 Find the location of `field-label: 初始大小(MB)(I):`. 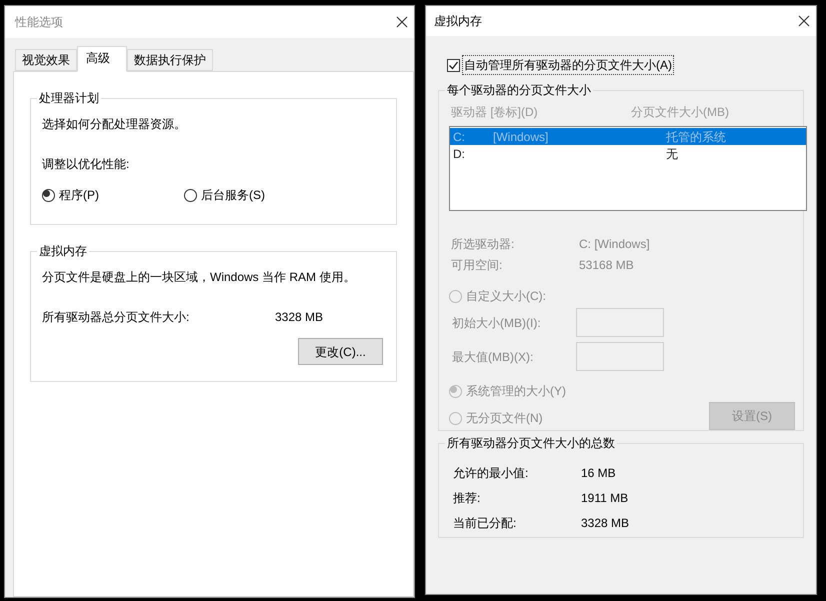

field-label: 初始大小(MB)(I): is located at coordinates (496, 323).